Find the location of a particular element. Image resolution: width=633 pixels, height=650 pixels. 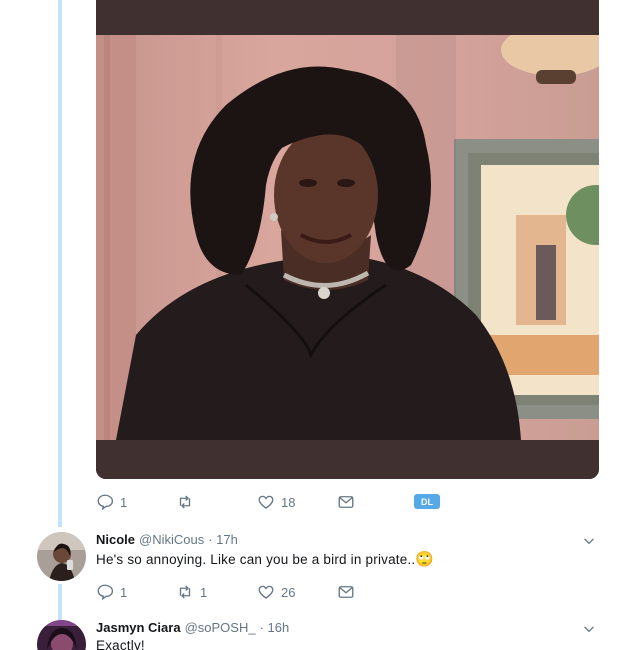

reply-text: Exactly! is located at coordinates (120, 644).